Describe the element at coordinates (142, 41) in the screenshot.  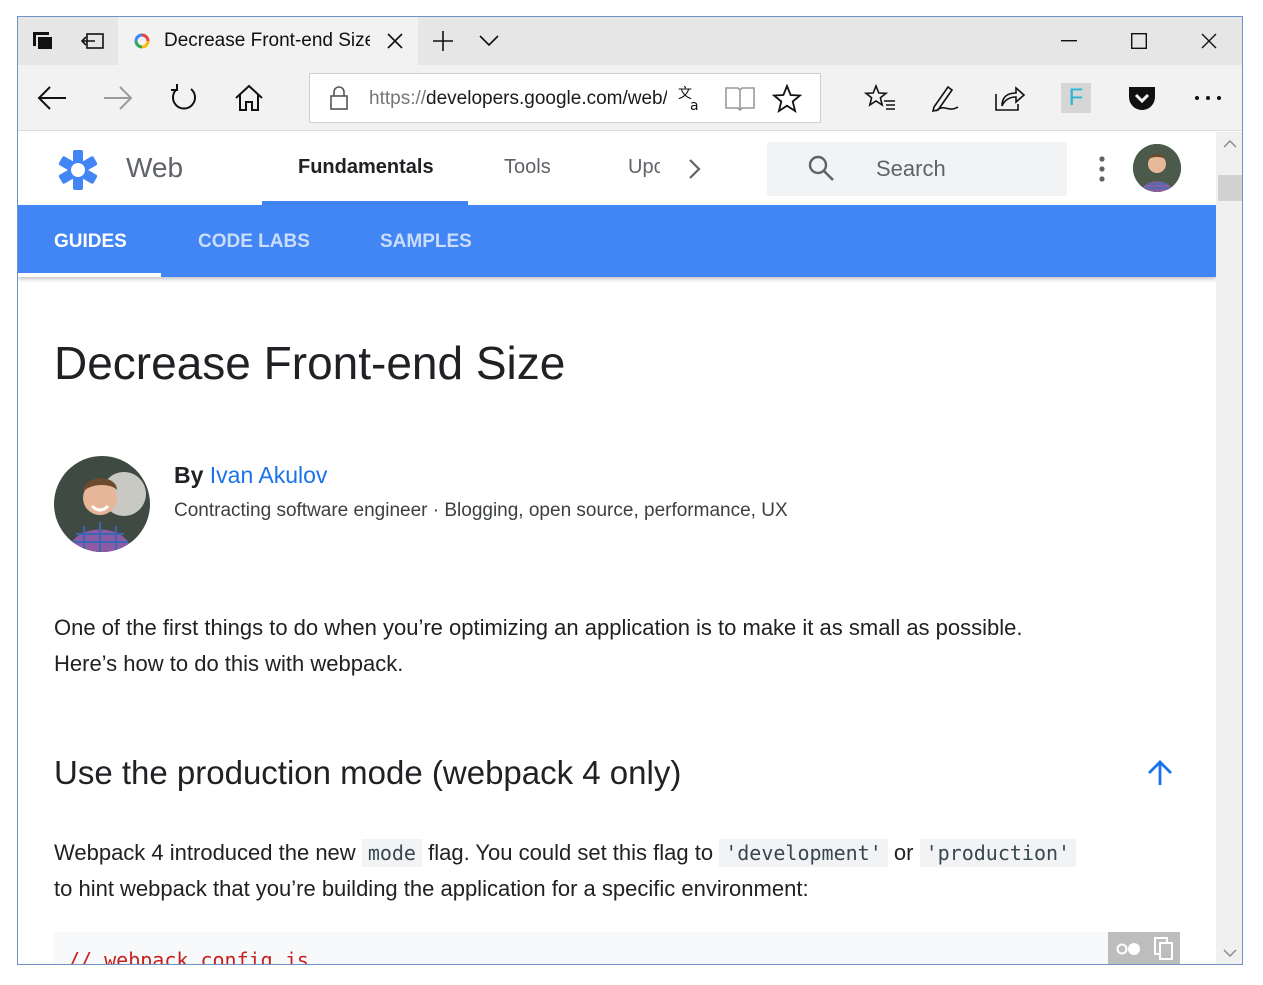
I see `google-favicon-icon` at that location.